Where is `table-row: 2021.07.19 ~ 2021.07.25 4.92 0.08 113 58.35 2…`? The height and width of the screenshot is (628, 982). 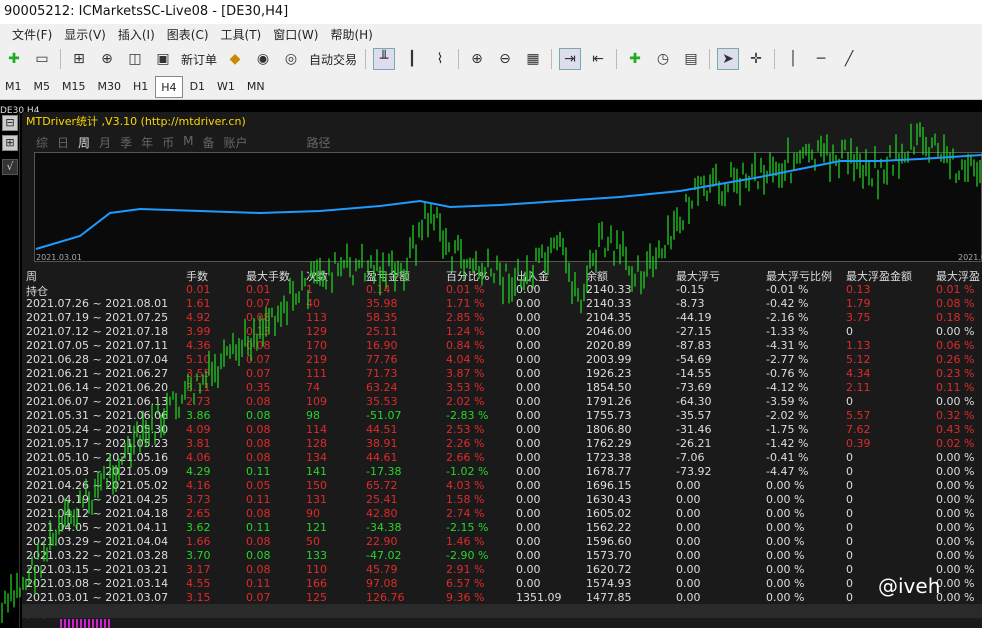 table-row: 2021.07.19 ~ 2021.07.25 4.92 0.08 113 58.35 2… is located at coordinates (504, 318).